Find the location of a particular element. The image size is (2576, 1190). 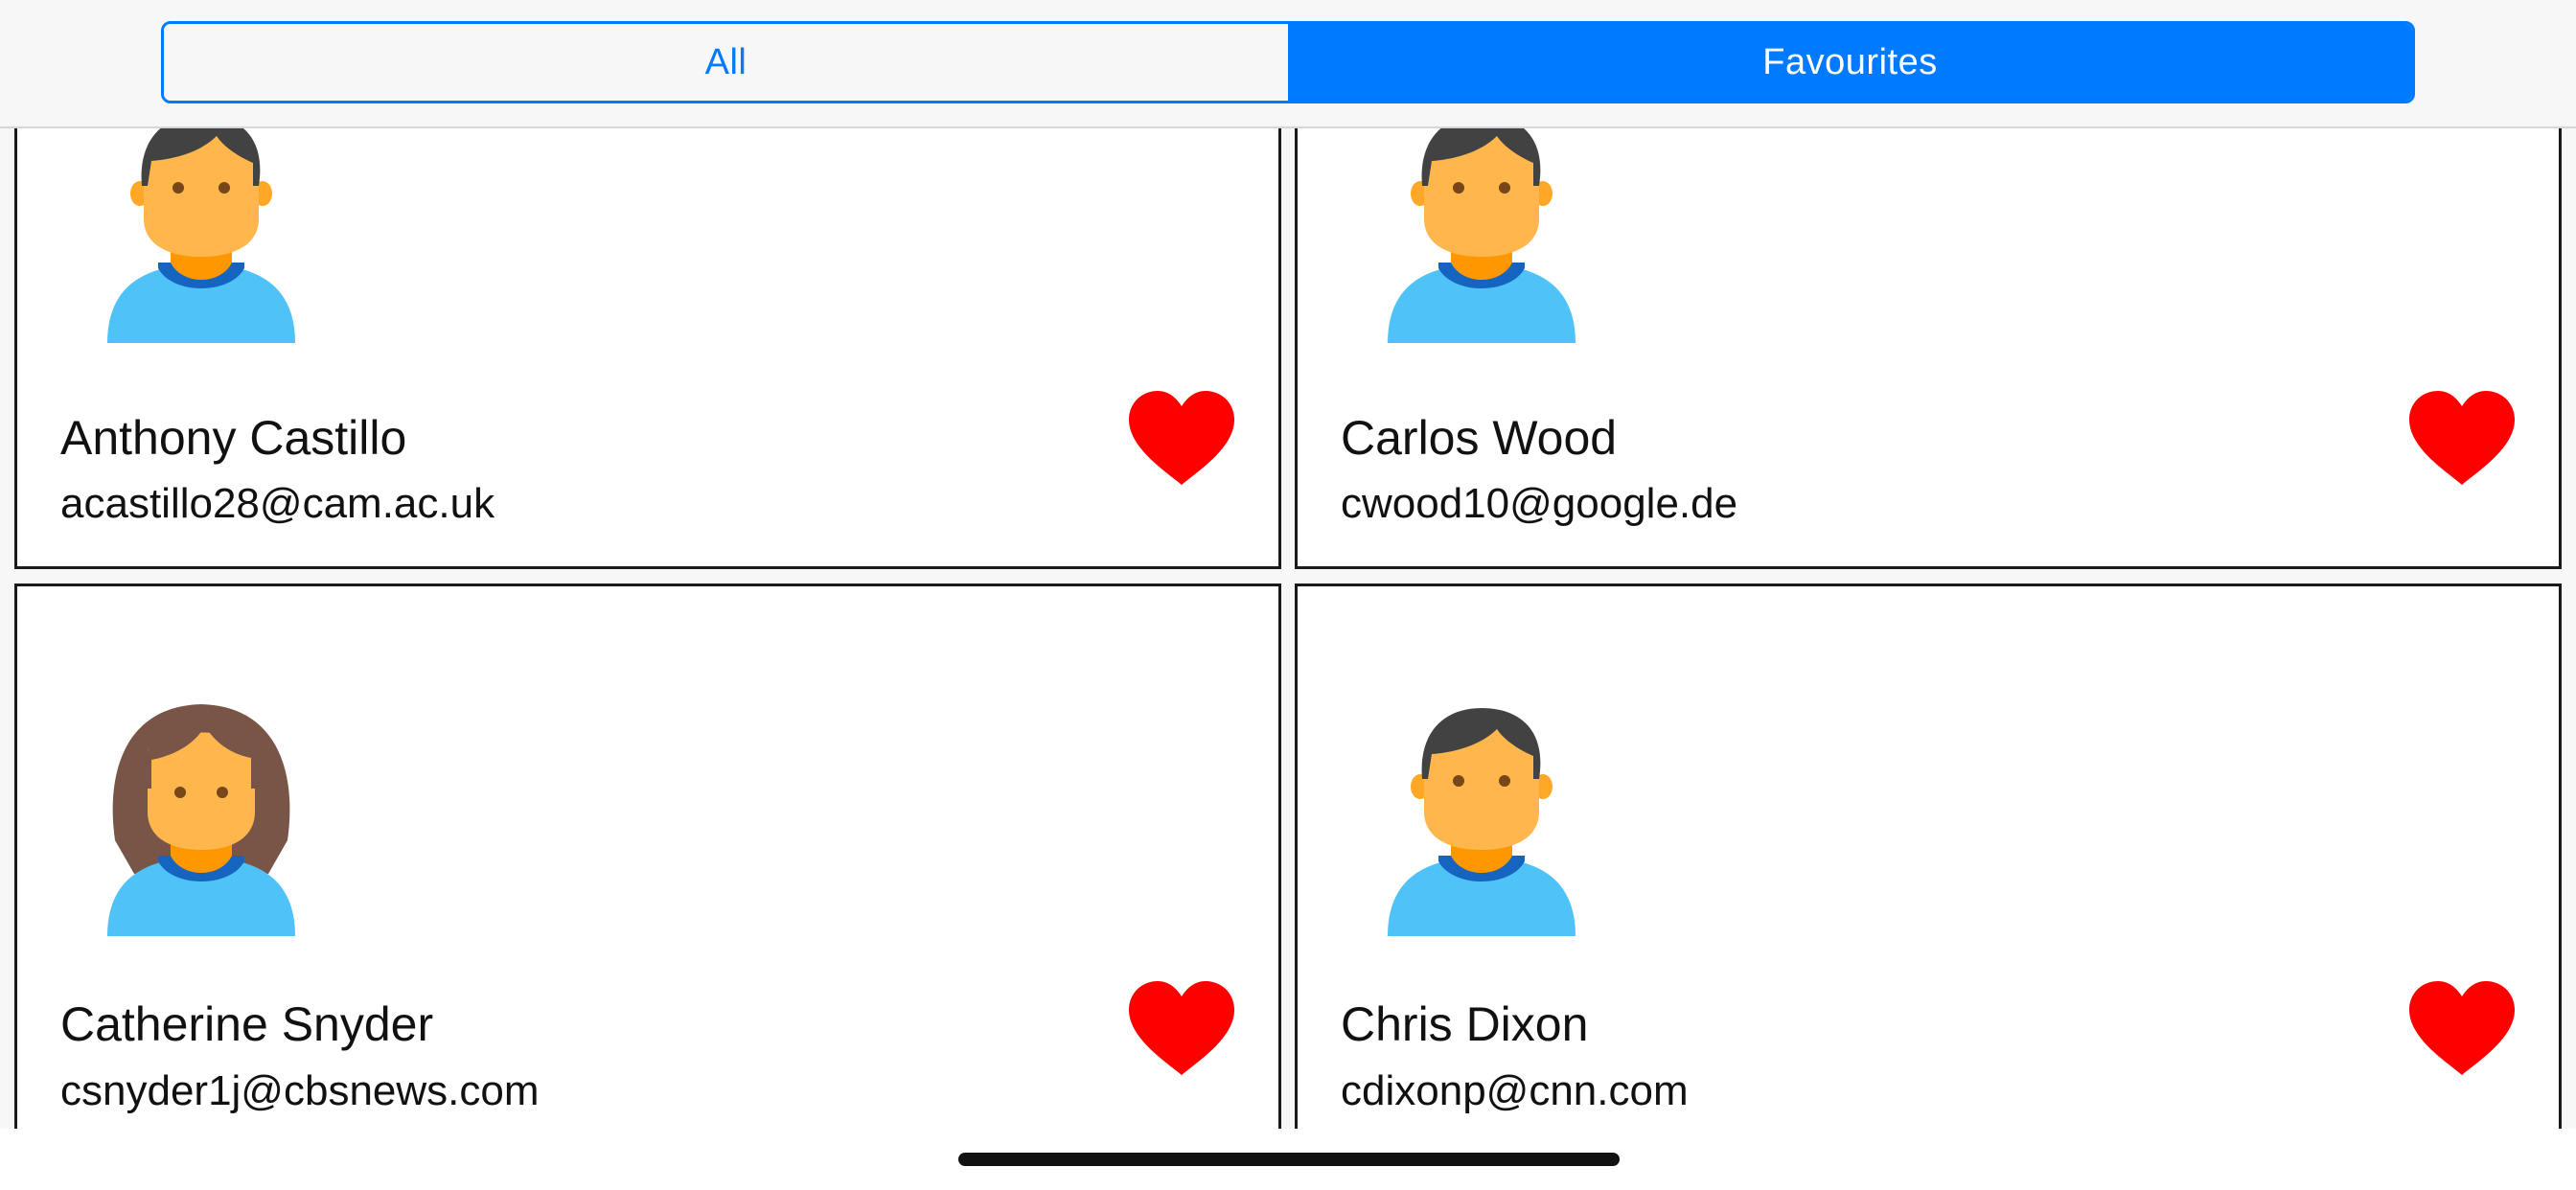

filter-segmented-control: All Favourites is located at coordinates (1288, 62).